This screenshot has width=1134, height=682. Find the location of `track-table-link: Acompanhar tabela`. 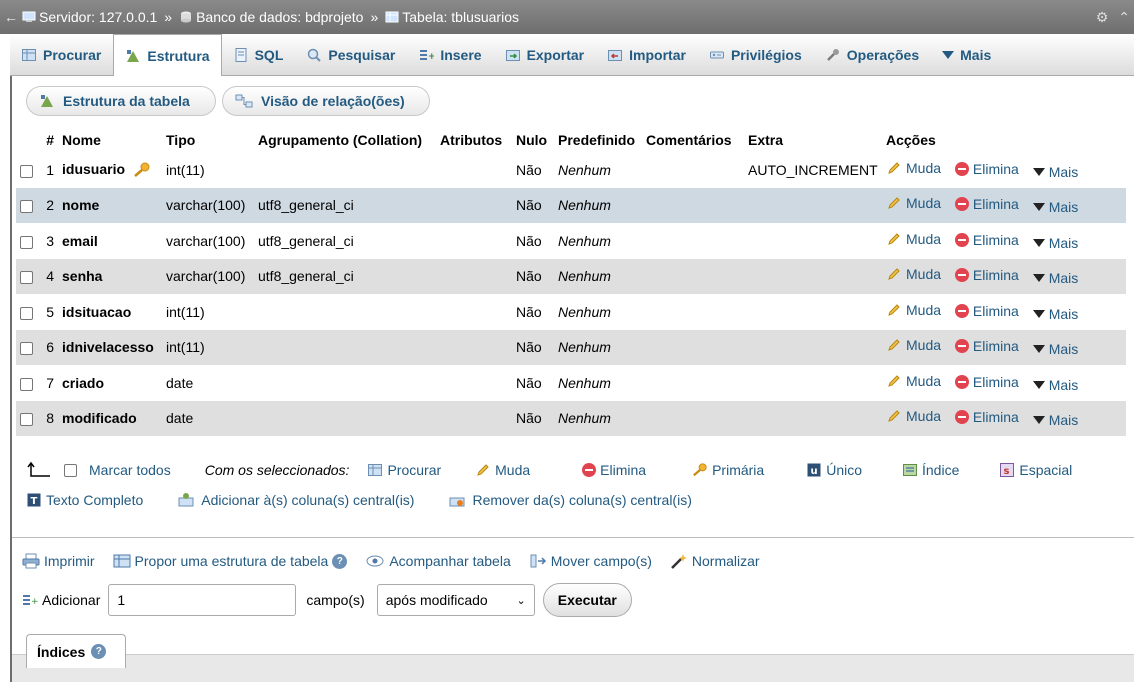

track-table-link: Acompanhar tabela is located at coordinates (438, 561).